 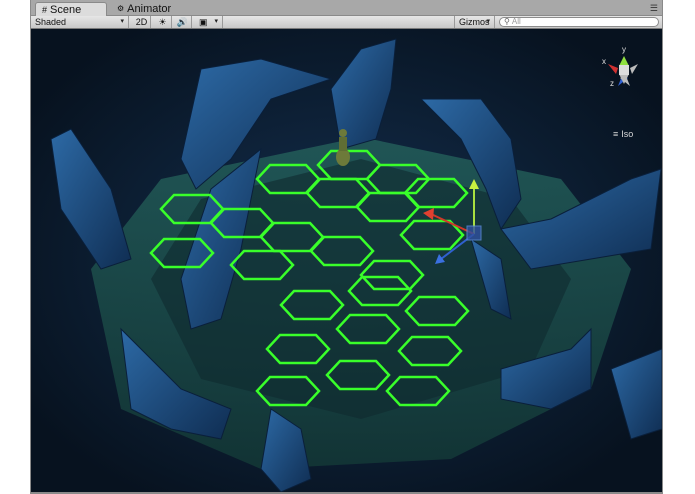 I want to click on effects-dropdown: ▣ ▾, so click(x=209, y=22).